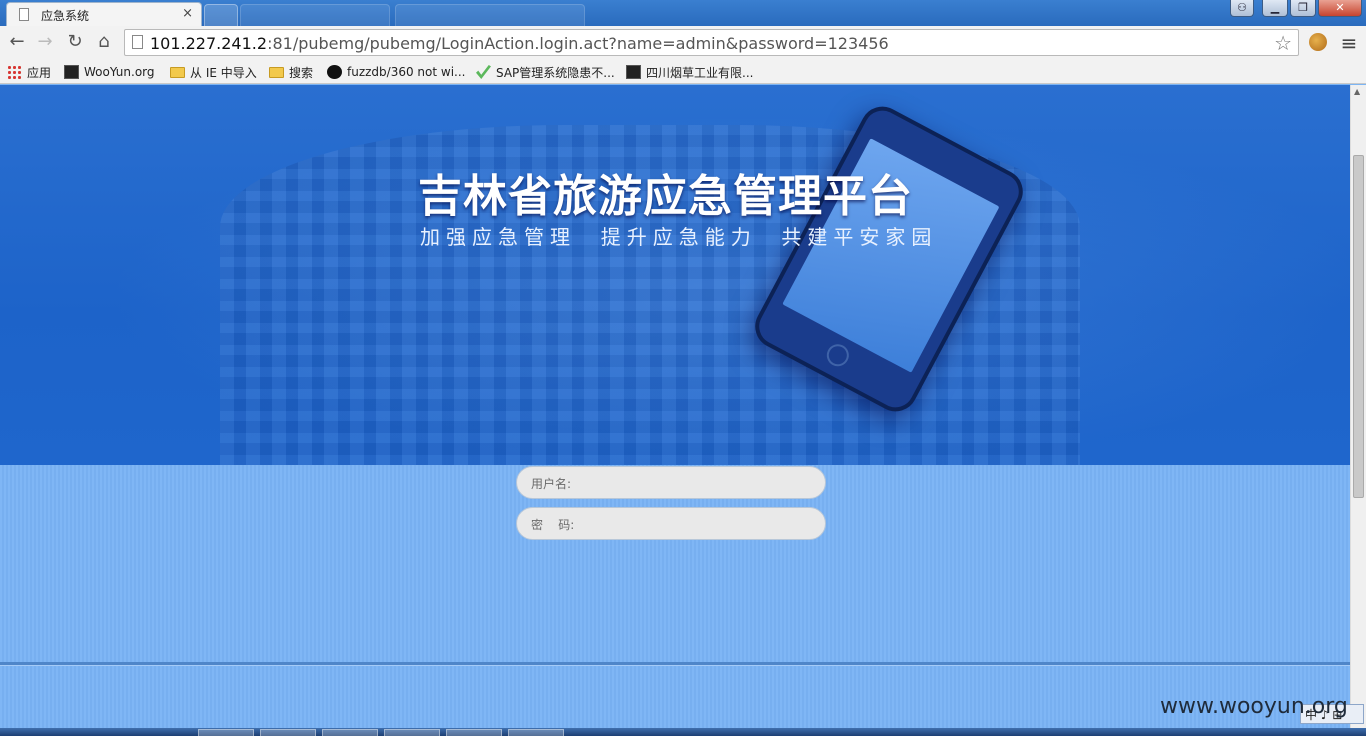 Image resolution: width=1366 pixels, height=736 pixels. I want to click on bookmark-apps: 应用, so click(29, 72).